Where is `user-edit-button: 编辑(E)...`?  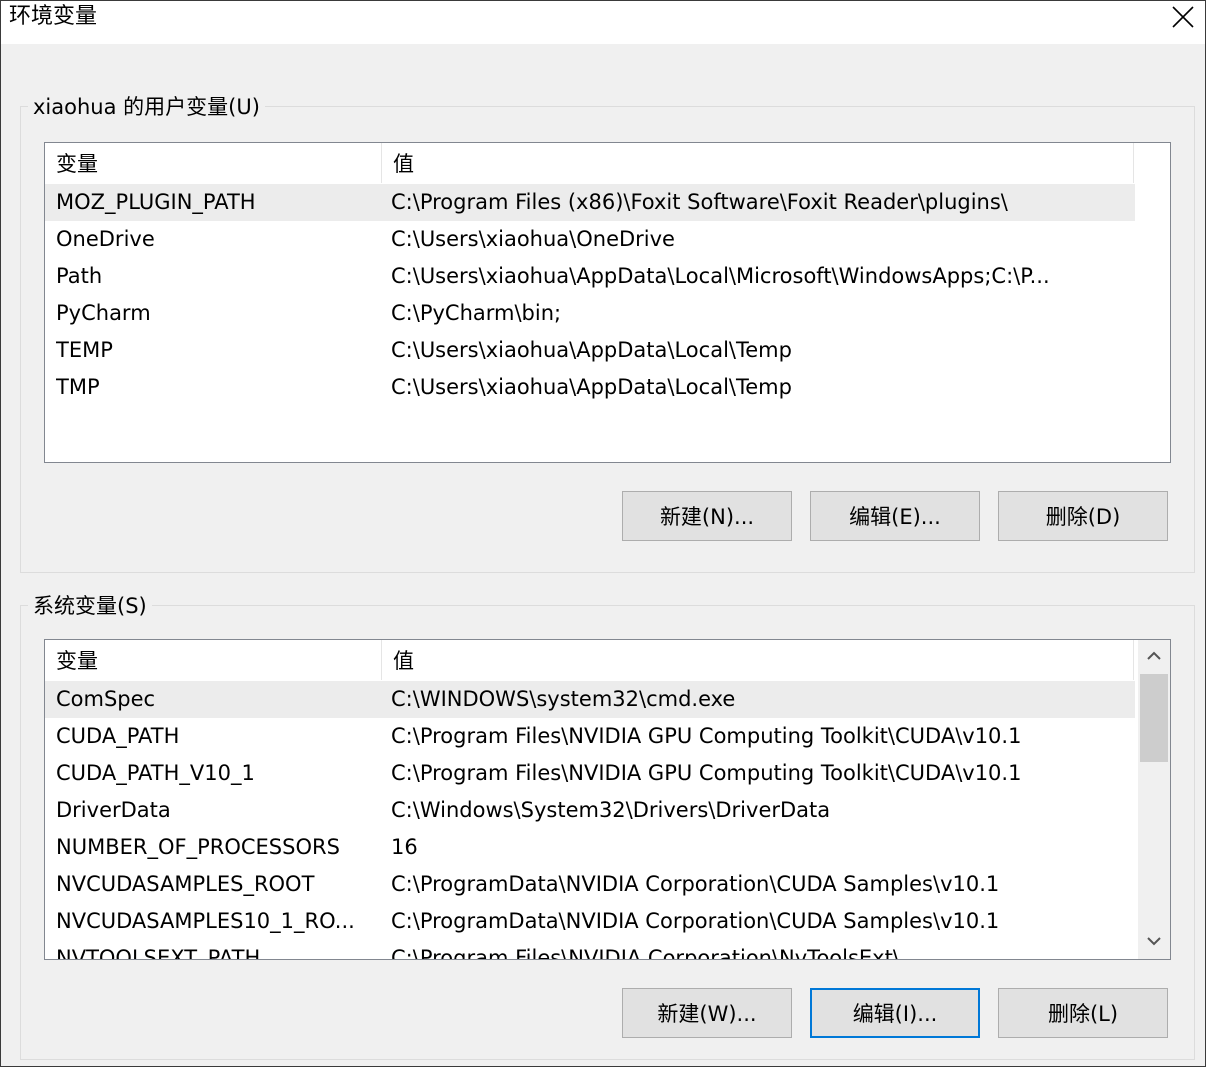 user-edit-button: 编辑(E)... is located at coordinates (895, 516).